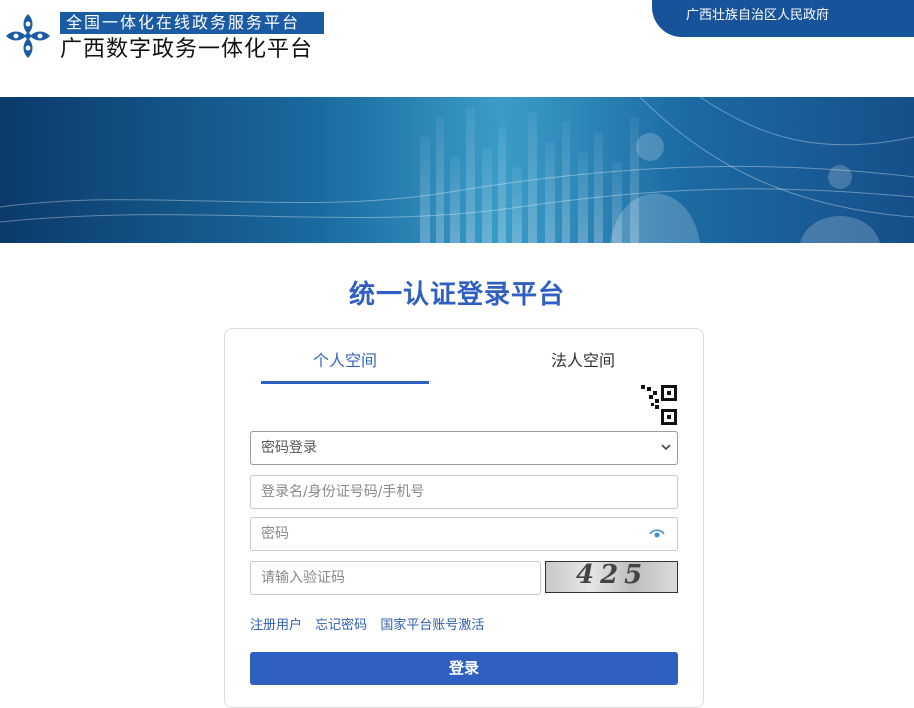 This screenshot has width=914, height=708. Describe the element at coordinates (464, 448) in the screenshot. I see `login-type-select: 密码登录` at that location.